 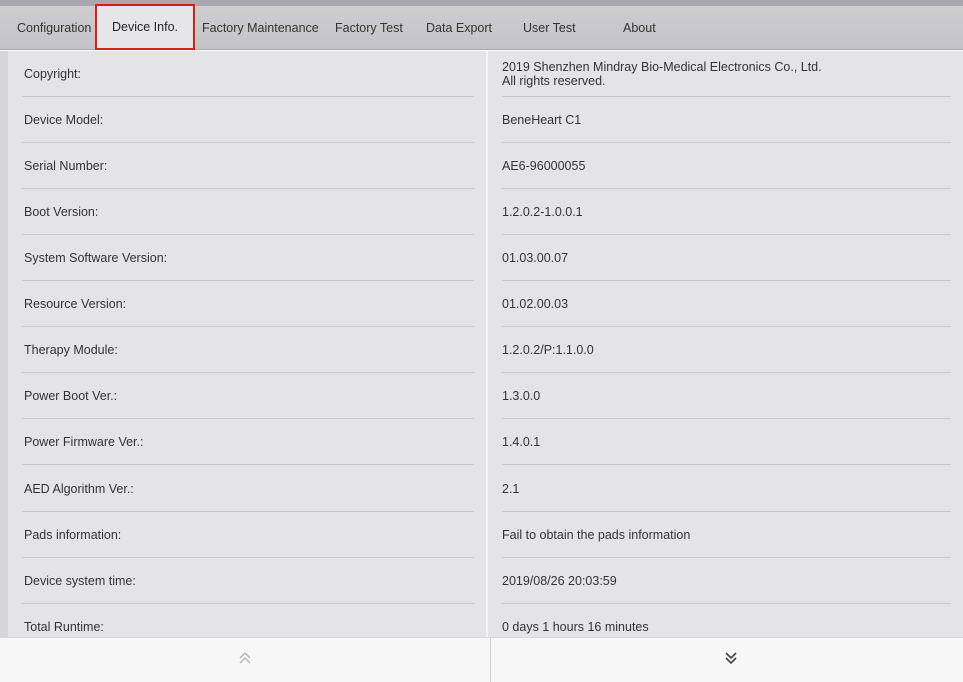 What do you see at coordinates (84, 442) in the screenshot?
I see `label-power-firmware-ver: Power Firmware Ver.:` at bounding box center [84, 442].